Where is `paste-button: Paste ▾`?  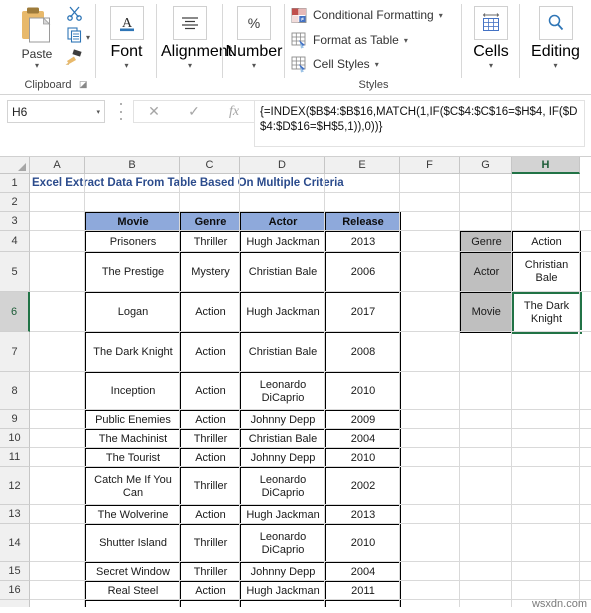 paste-button: Paste ▾ is located at coordinates (37, 37).